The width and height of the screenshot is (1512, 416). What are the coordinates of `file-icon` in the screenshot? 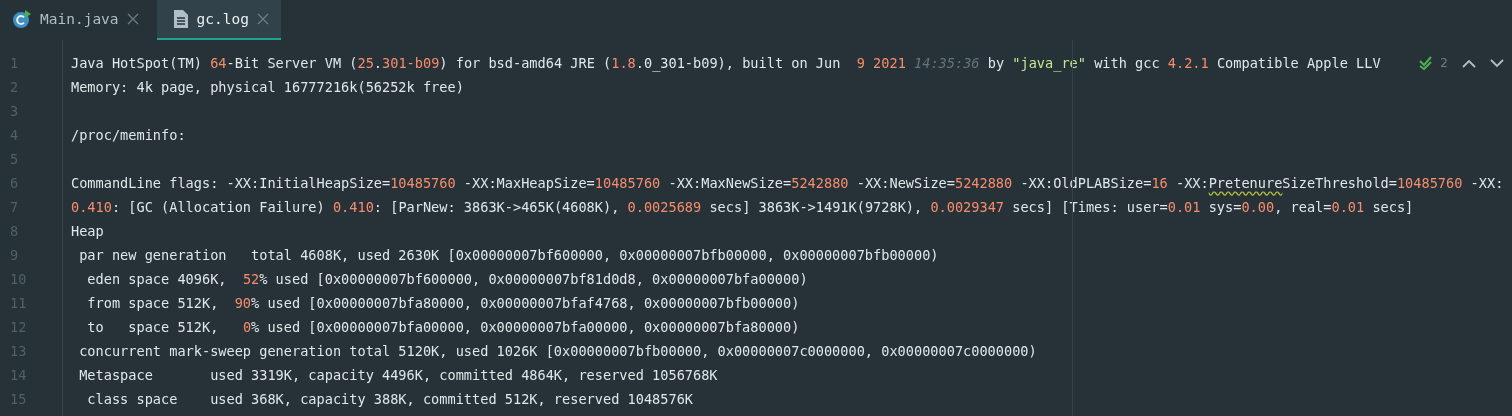 It's located at (180, 19).